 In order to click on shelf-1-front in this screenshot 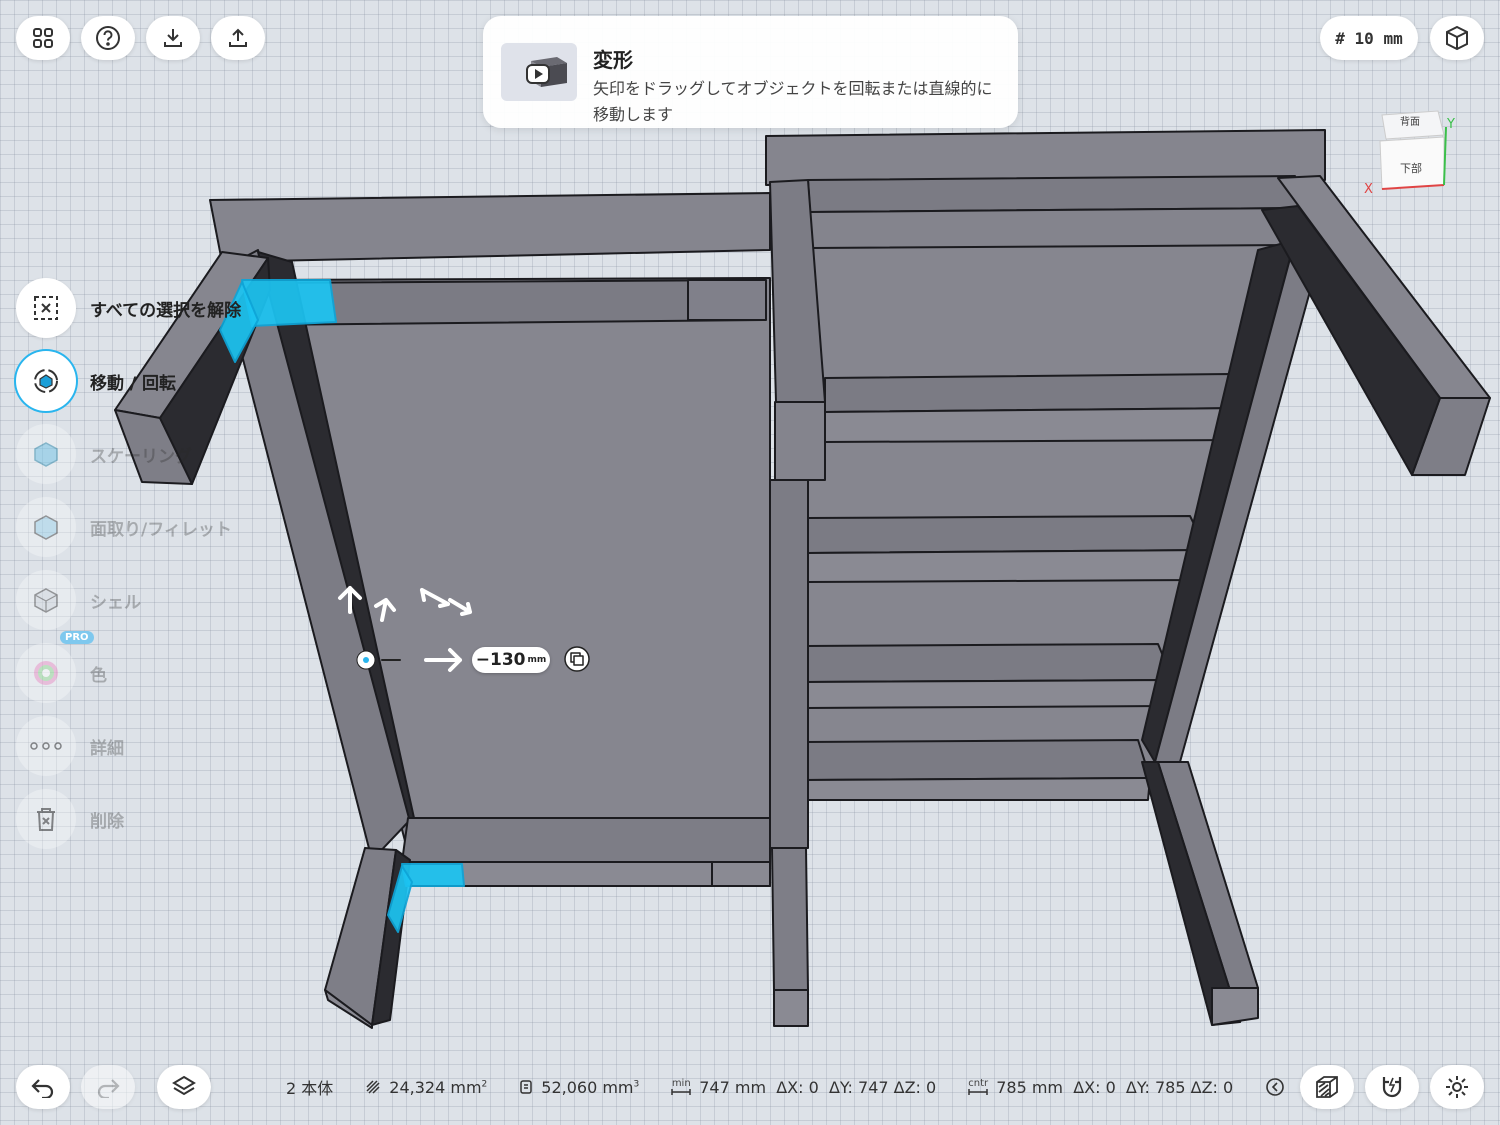, I will do `click(1035, 425)`.